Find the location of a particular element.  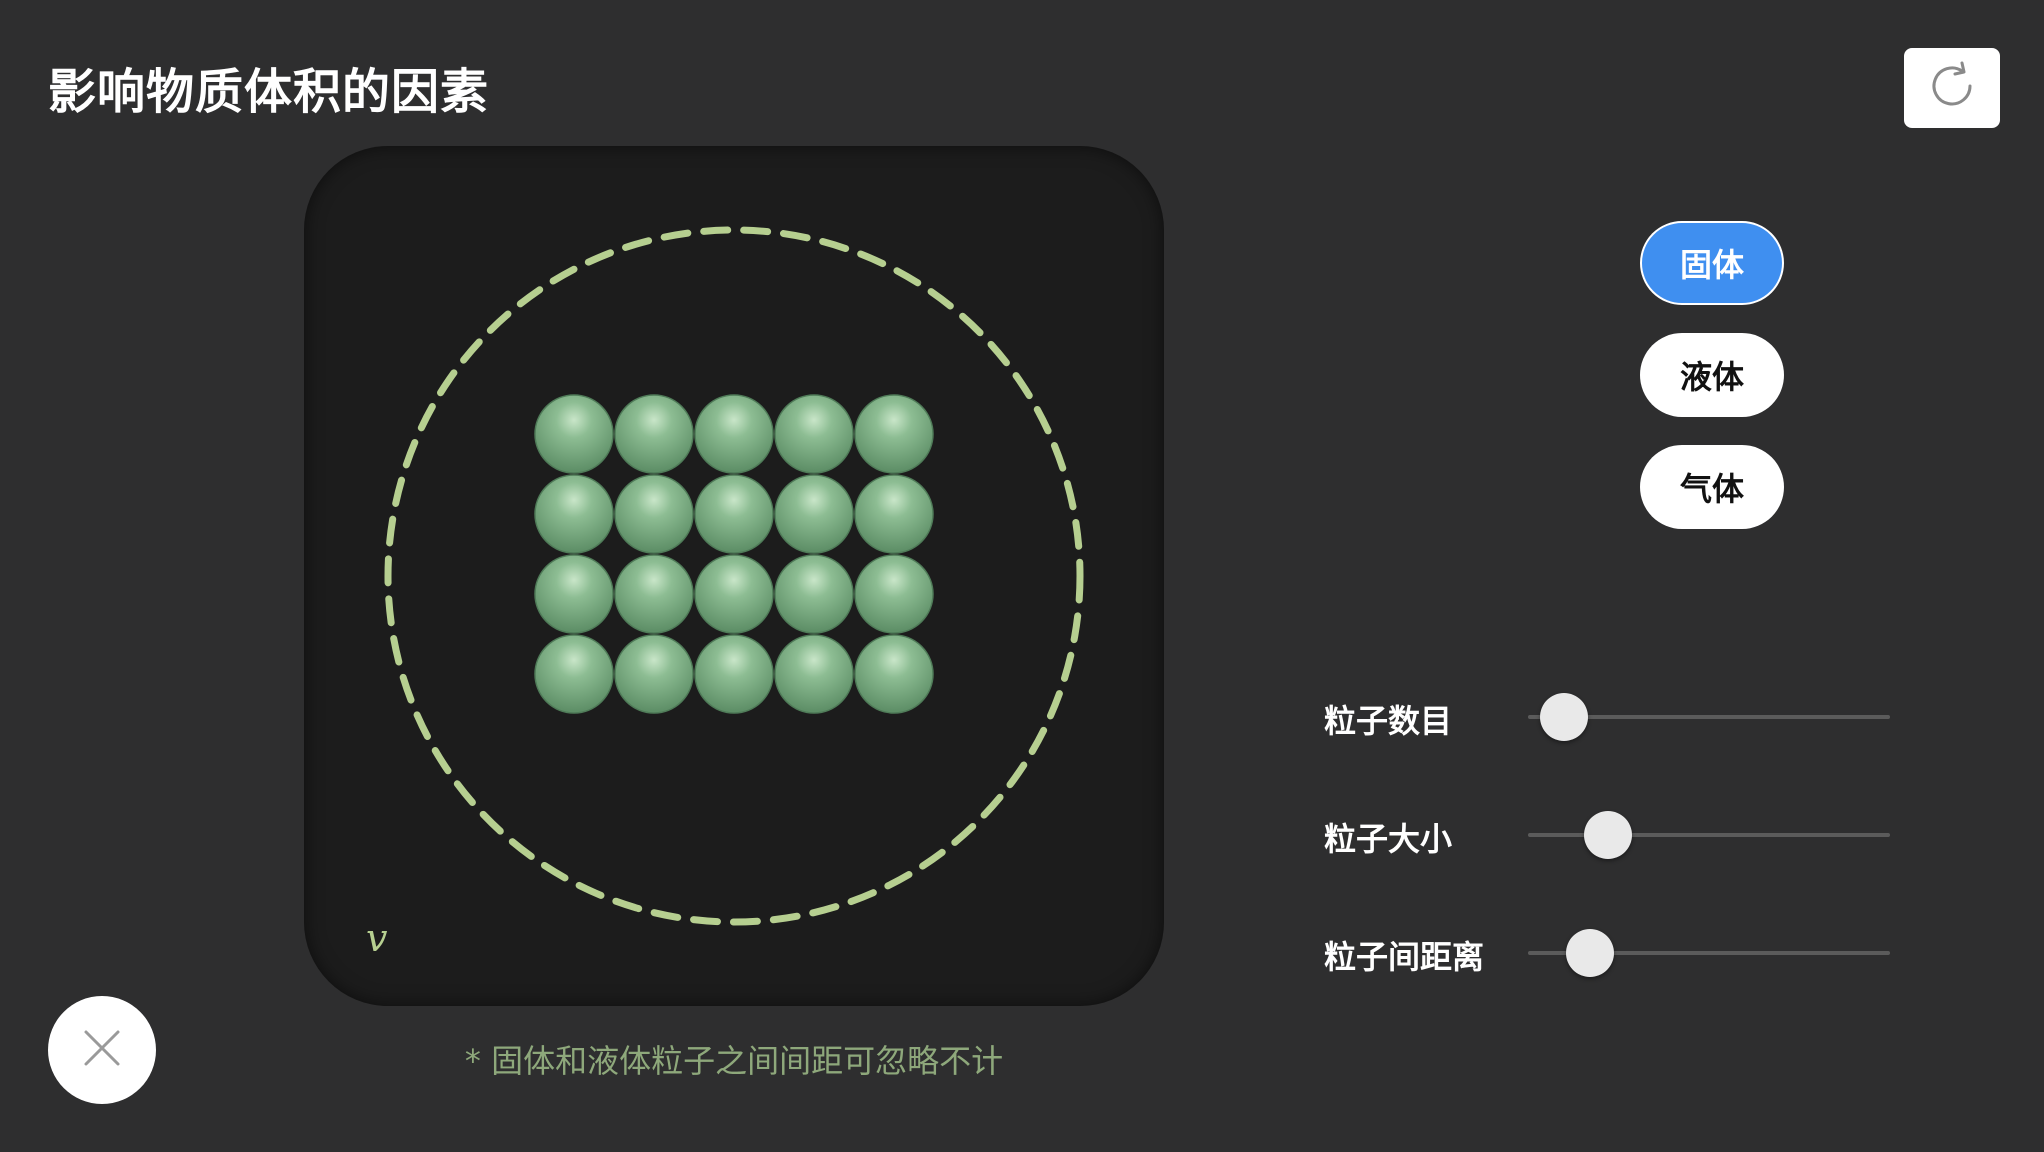

particle-size-thumb is located at coordinates (1607, 835).